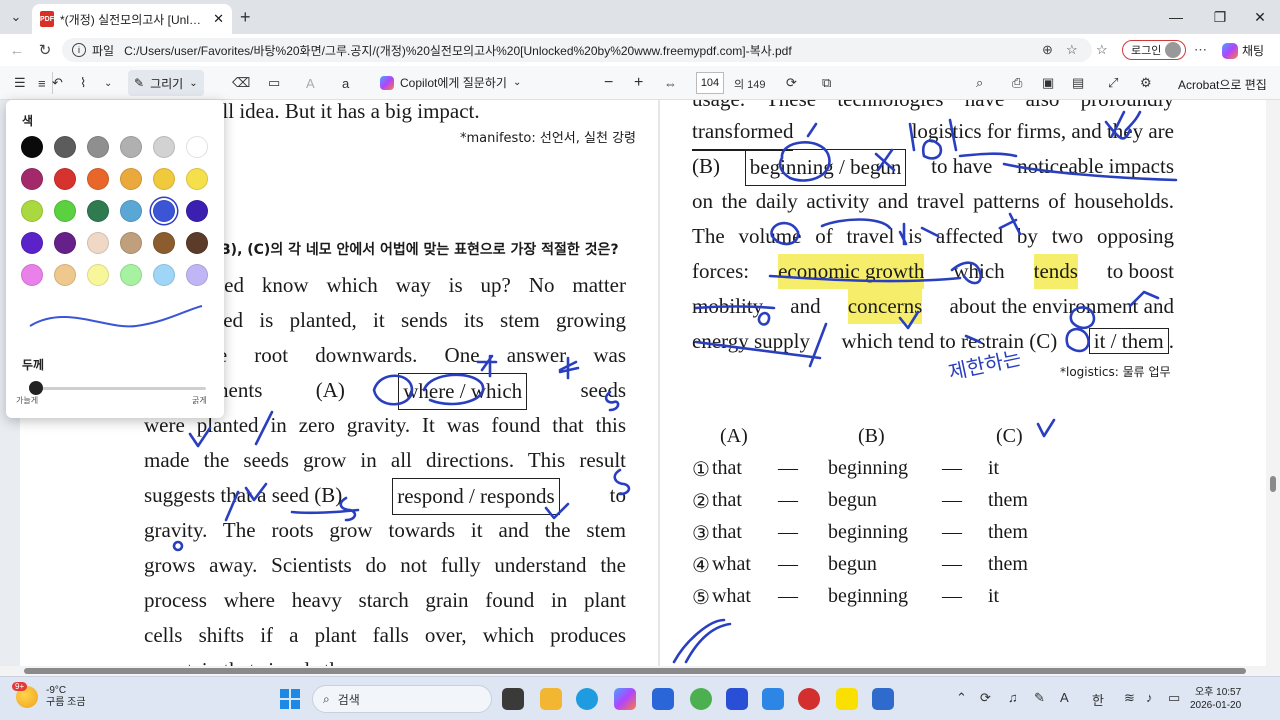  Describe the element at coordinates (1098, 699) in the screenshot. I see `ime-indicator: 한` at that location.